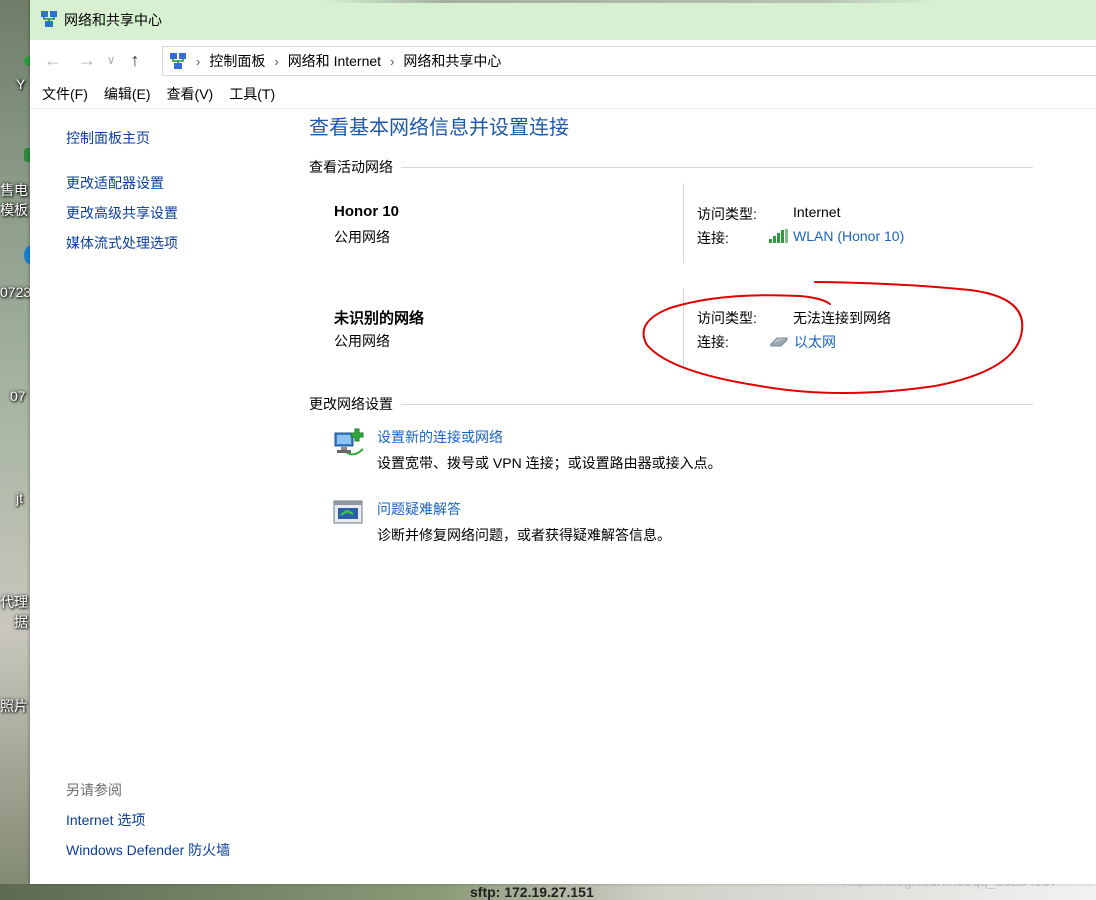 The width and height of the screenshot is (1096, 900). I want to click on change-settings-heading: 更改网络设置, so click(351, 404).